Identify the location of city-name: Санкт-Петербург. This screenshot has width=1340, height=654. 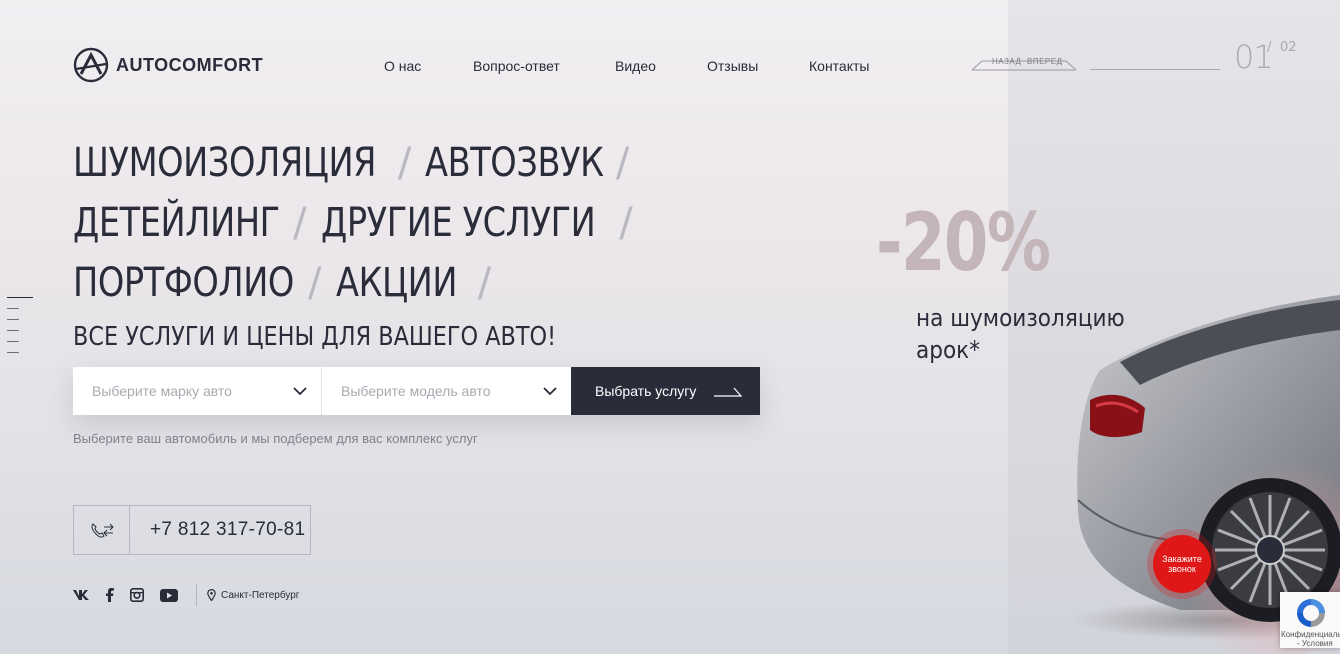
(260, 595).